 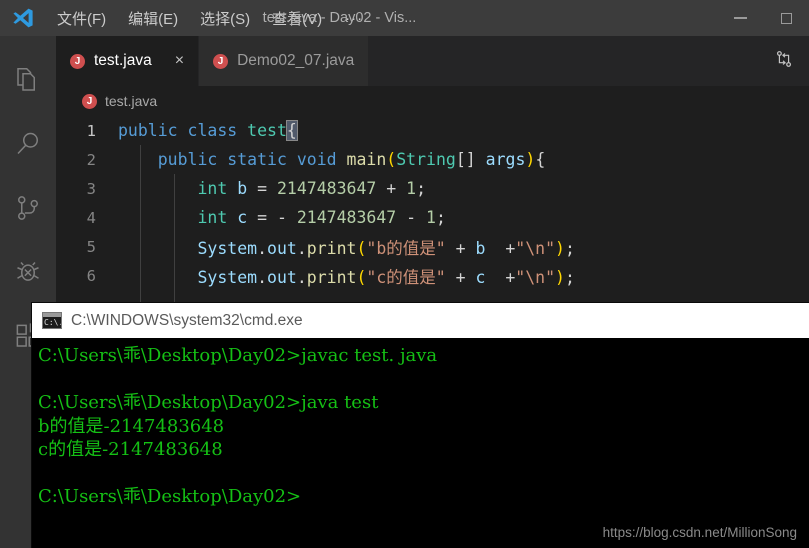 What do you see at coordinates (740, 18) in the screenshot?
I see `minimize-button` at bounding box center [740, 18].